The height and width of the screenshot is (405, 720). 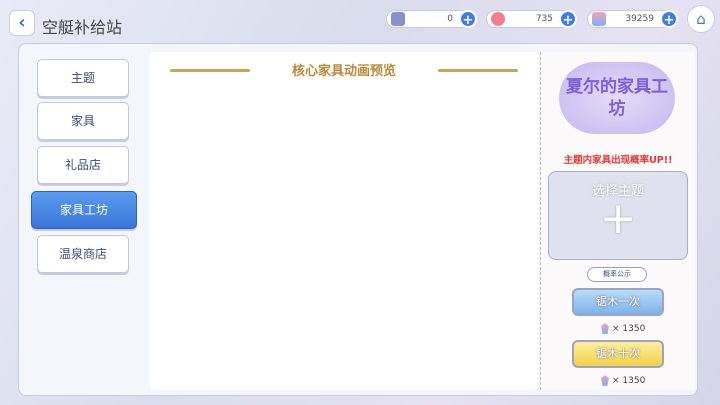 I want to click on ticket-icon, so click(x=398, y=19).